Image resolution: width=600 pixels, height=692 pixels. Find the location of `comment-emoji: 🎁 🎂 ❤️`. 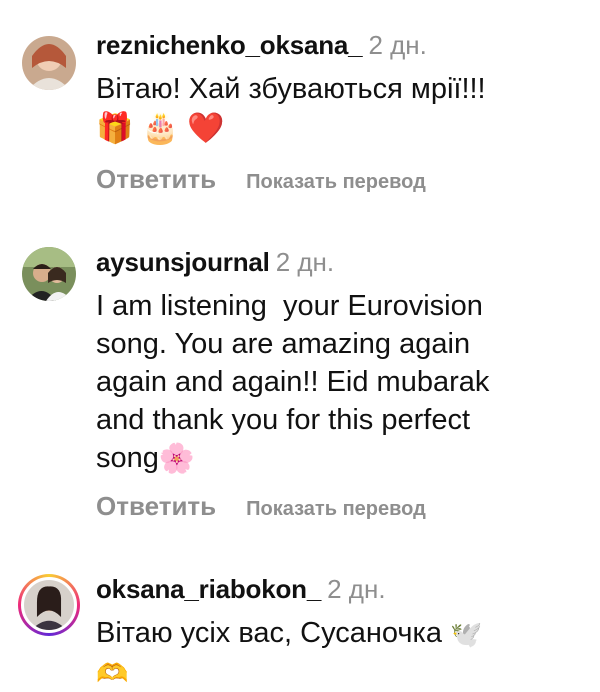

comment-emoji: 🎁 🎂 ❤️ is located at coordinates (160, 128).